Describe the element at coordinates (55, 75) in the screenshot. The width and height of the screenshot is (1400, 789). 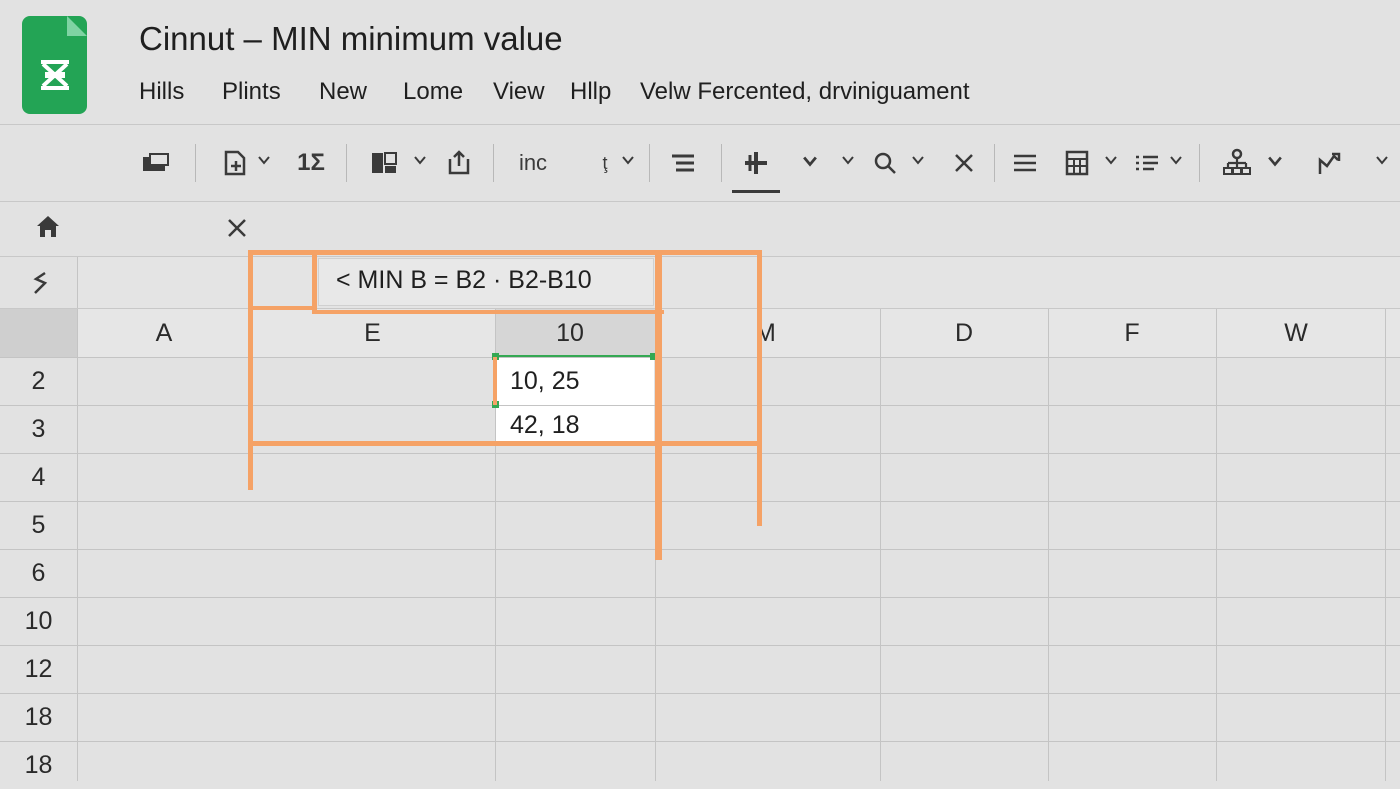
I see `sheets-logo-icon` at that location.